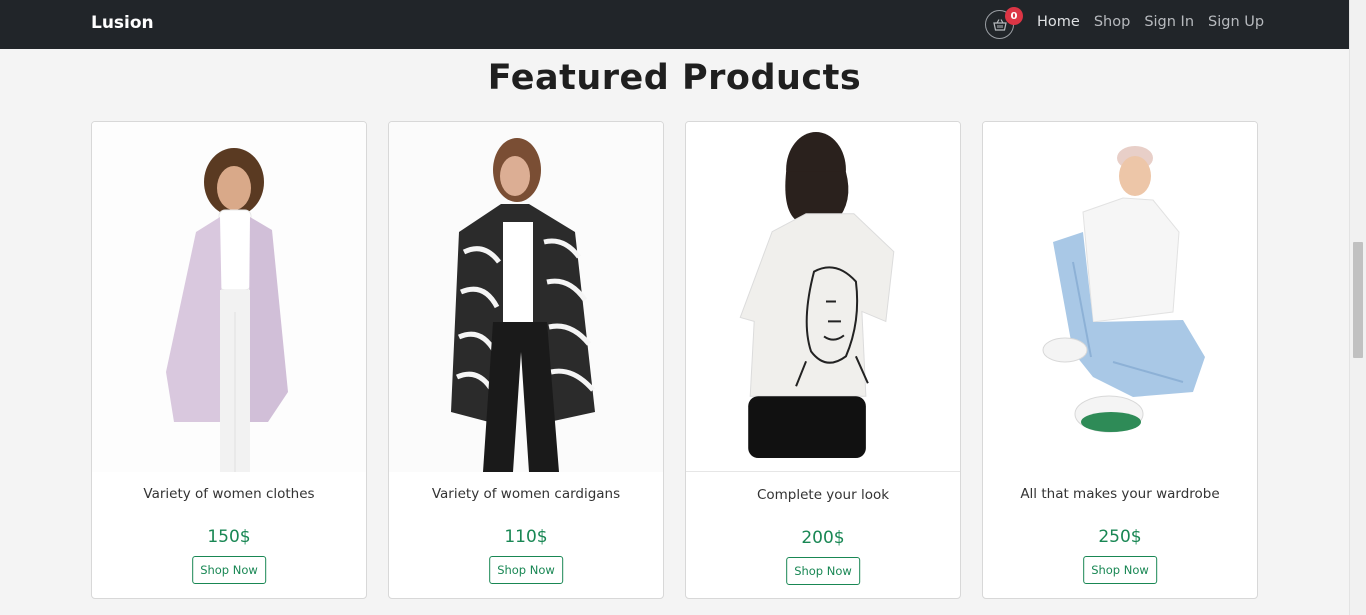 Image resolution: width=1366 pixels, height=615 pixels. I want to click on product-description: All that makes your wardrobe, so click(1120, 494).